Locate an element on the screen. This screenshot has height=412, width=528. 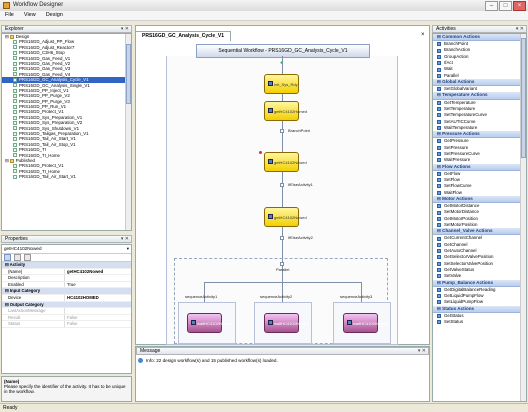
activity-get-hc4102-homed: getHC4102Homed is located at coordinates (285, 111).